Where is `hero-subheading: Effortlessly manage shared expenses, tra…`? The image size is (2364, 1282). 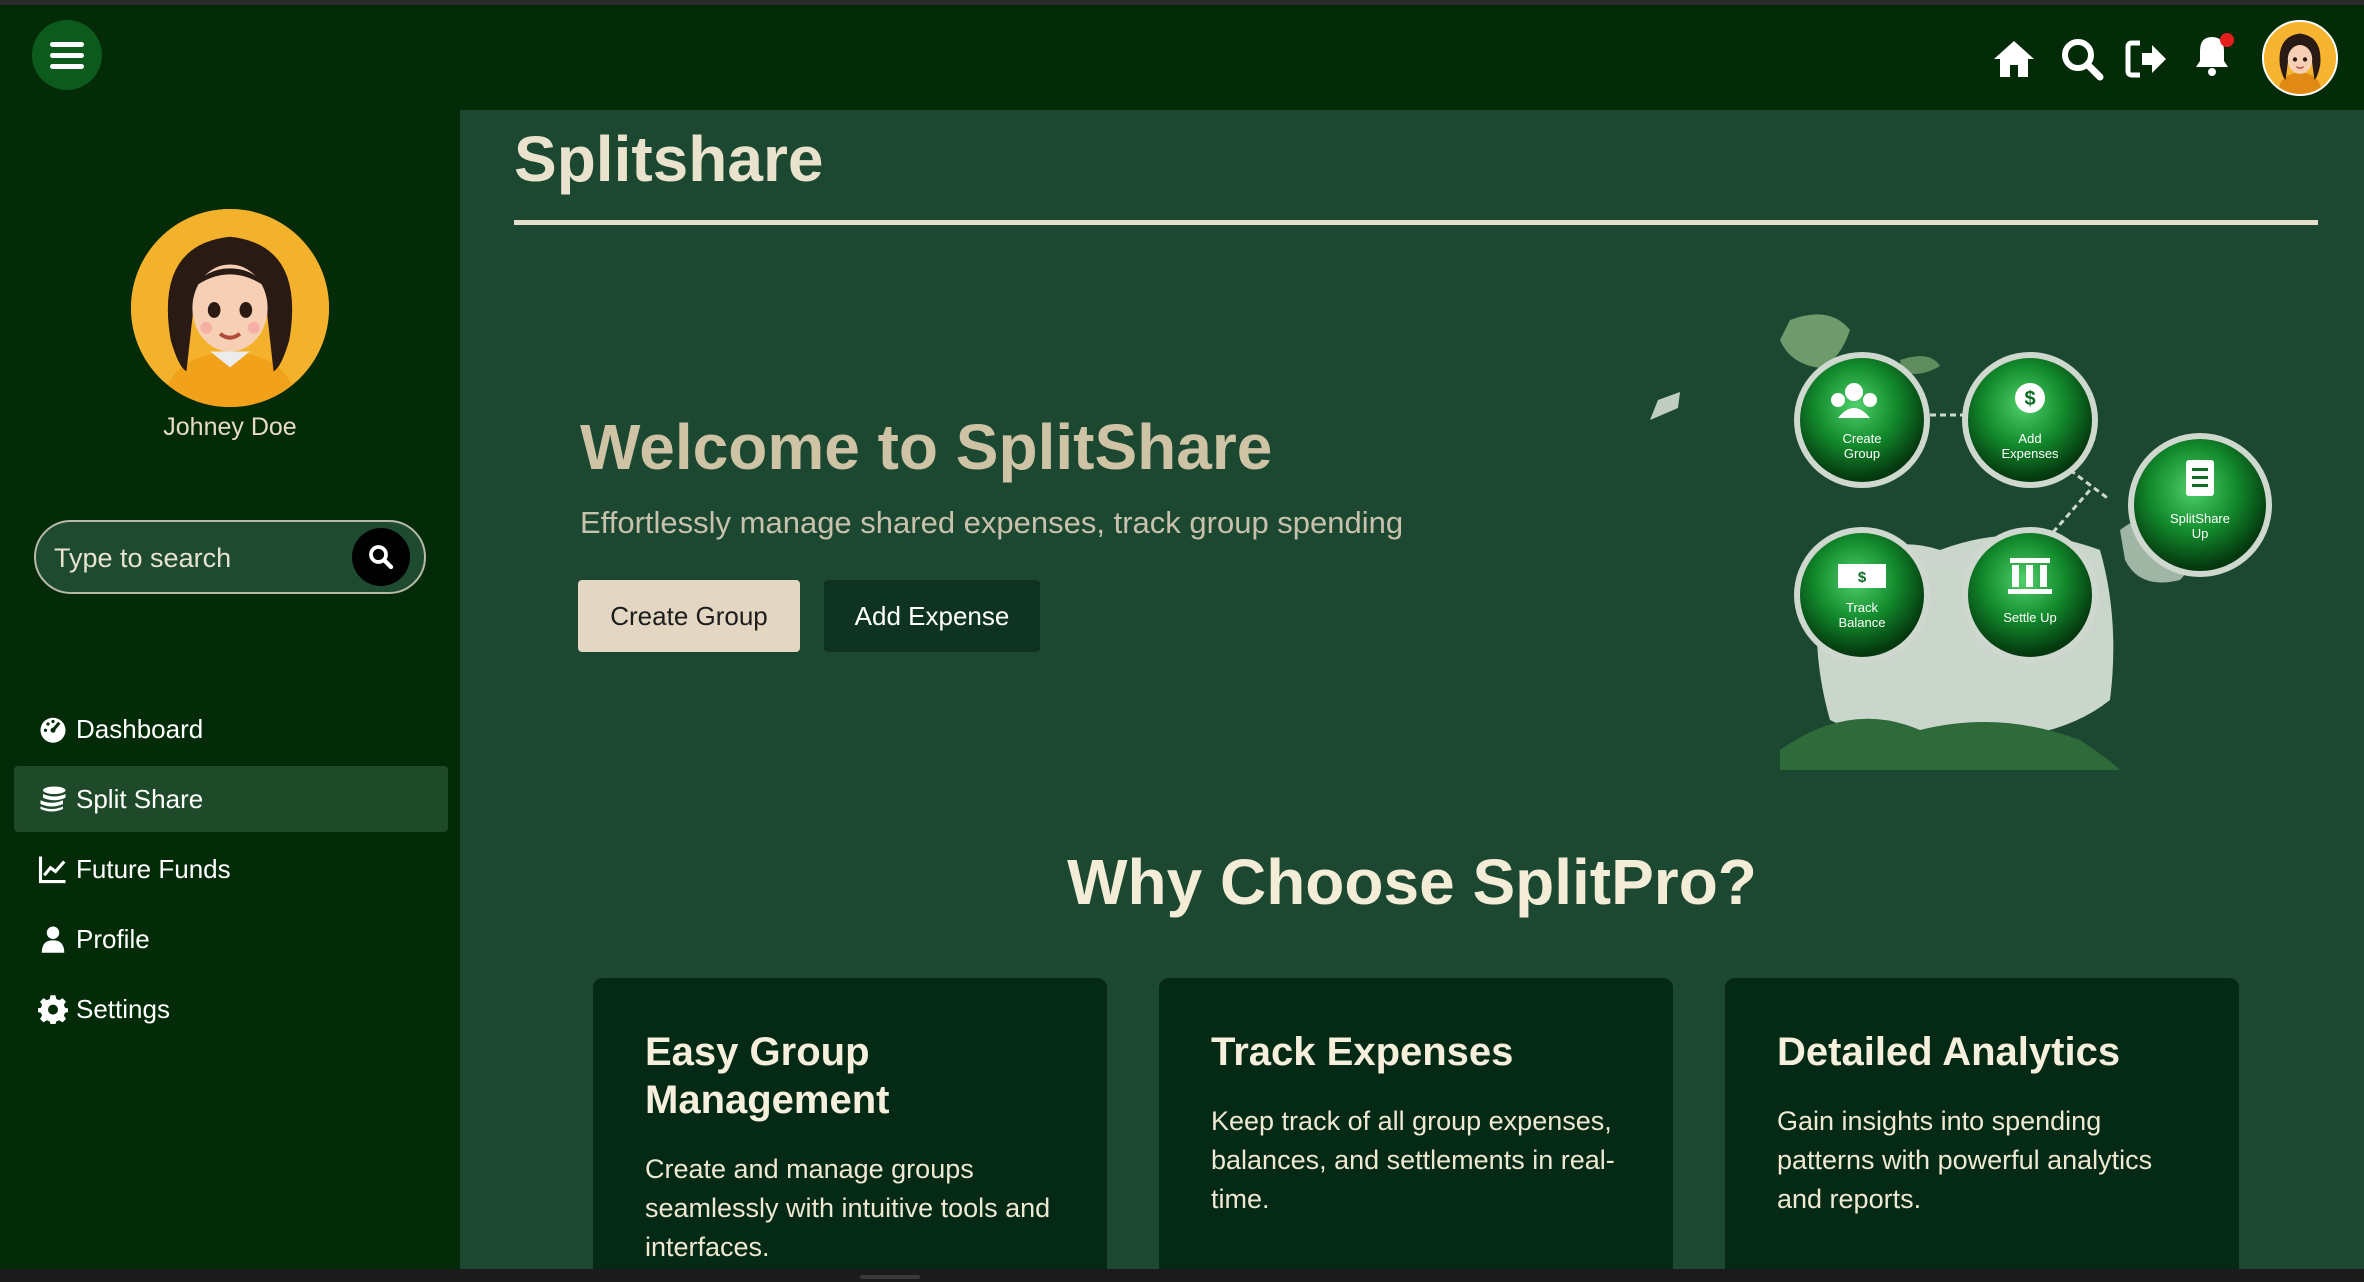 hero-subheading: Effortlessly manage shared expenses, tra… is located at coordinates (992, 522).